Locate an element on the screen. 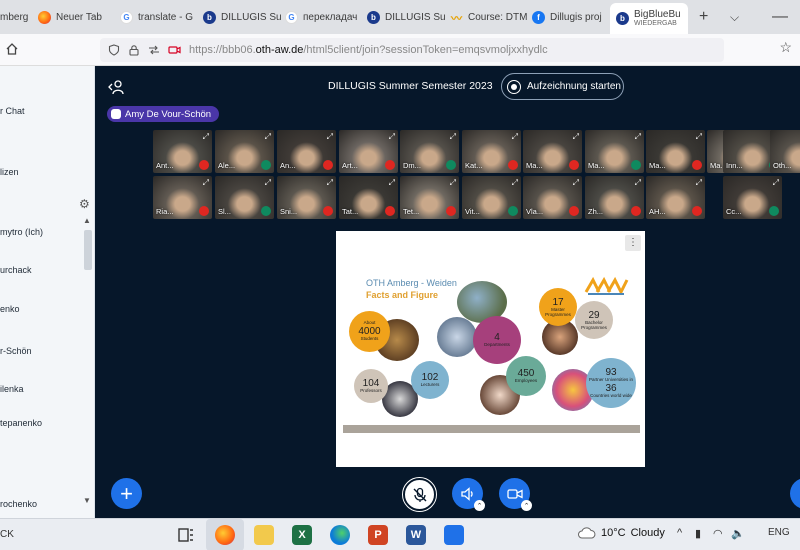 This screenshot has width=800, height=550. browser-tab: mberg is located at coordinates (14, 17).